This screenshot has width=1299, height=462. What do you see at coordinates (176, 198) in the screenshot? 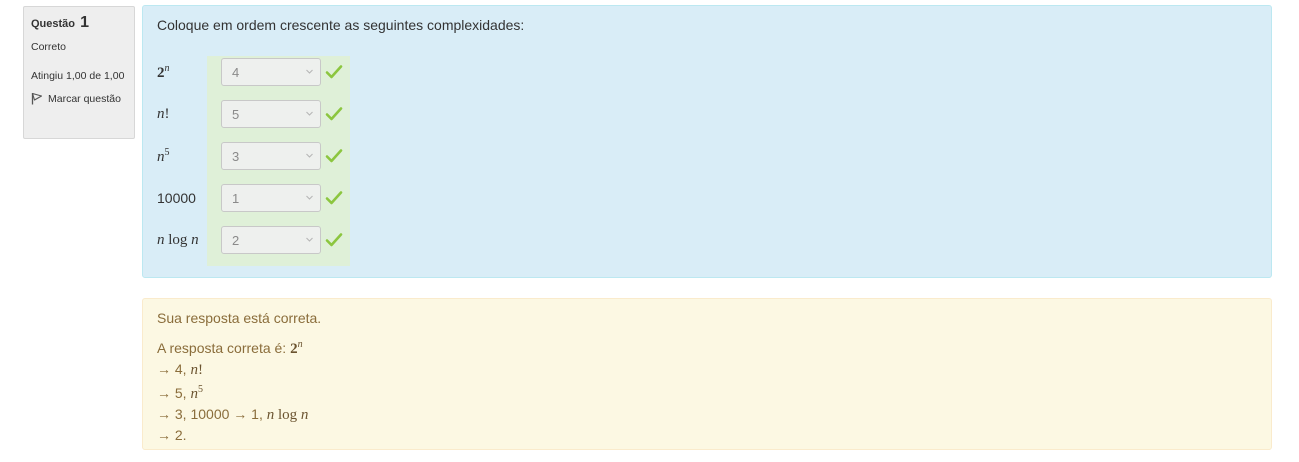
I see `match-stem: 10000` at bounding box center [176, 198].